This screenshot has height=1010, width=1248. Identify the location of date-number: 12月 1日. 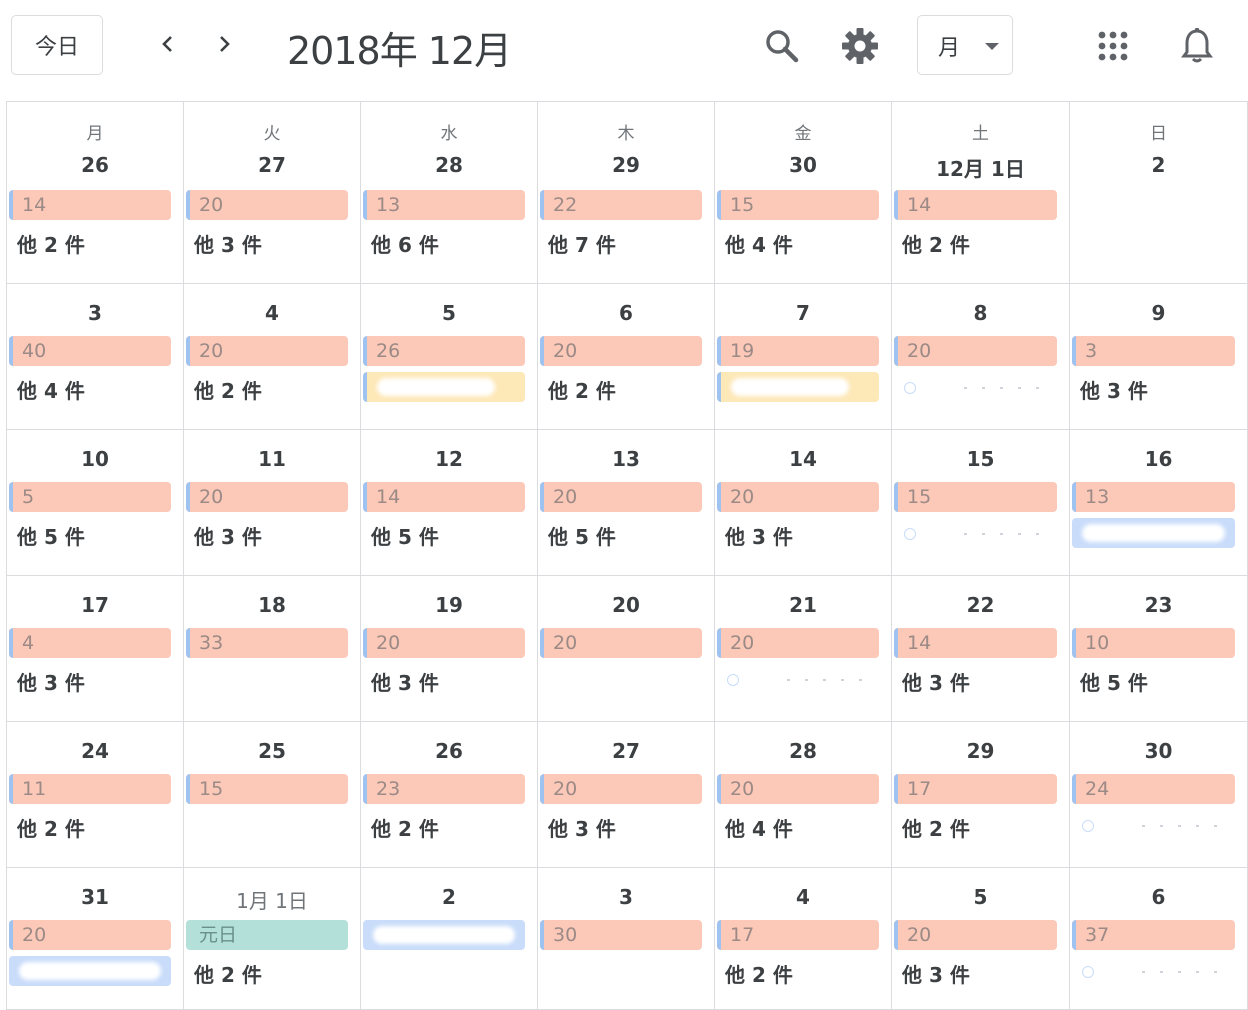
(980, 167).